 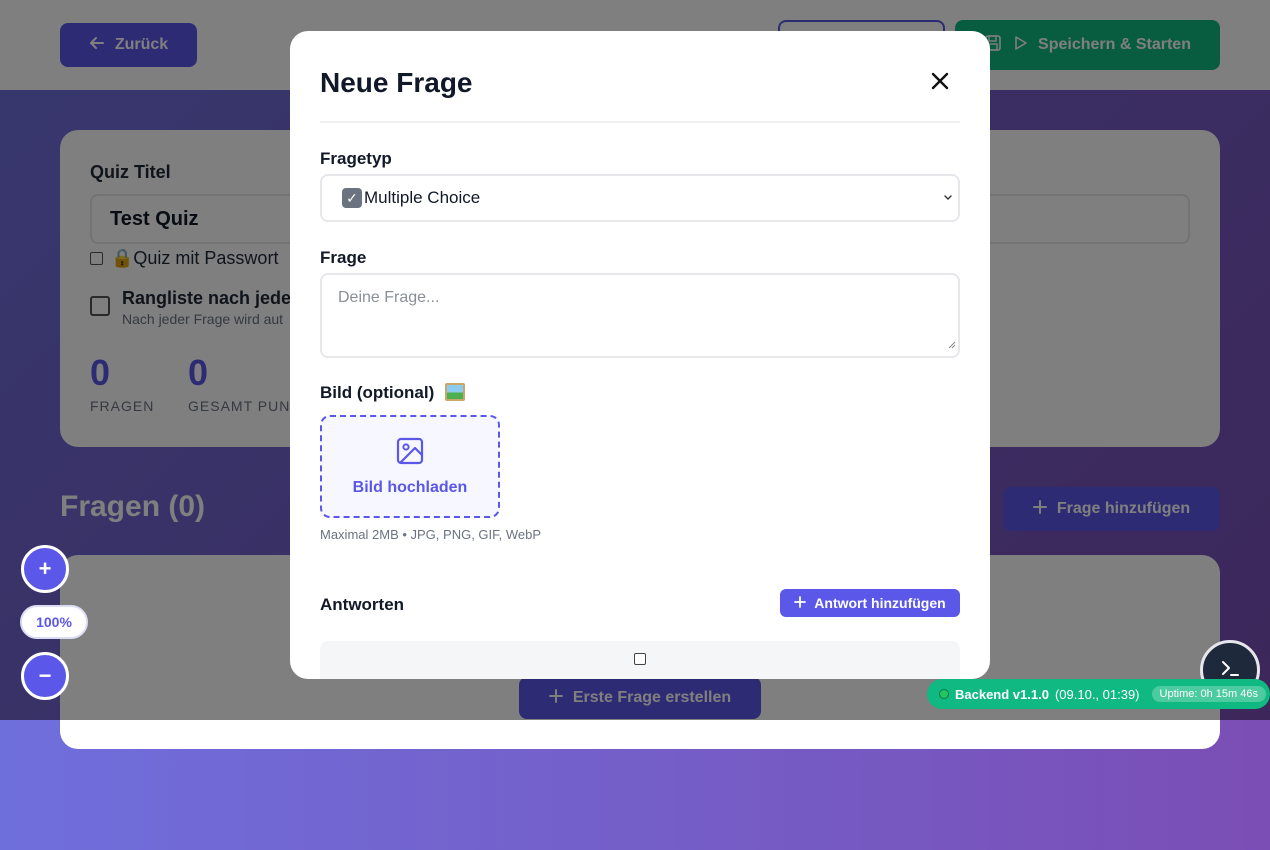 What do you see at coordinates (944, 694) in the screenshot?
I see `status-dot-icon` at bounding box center [944, 694].